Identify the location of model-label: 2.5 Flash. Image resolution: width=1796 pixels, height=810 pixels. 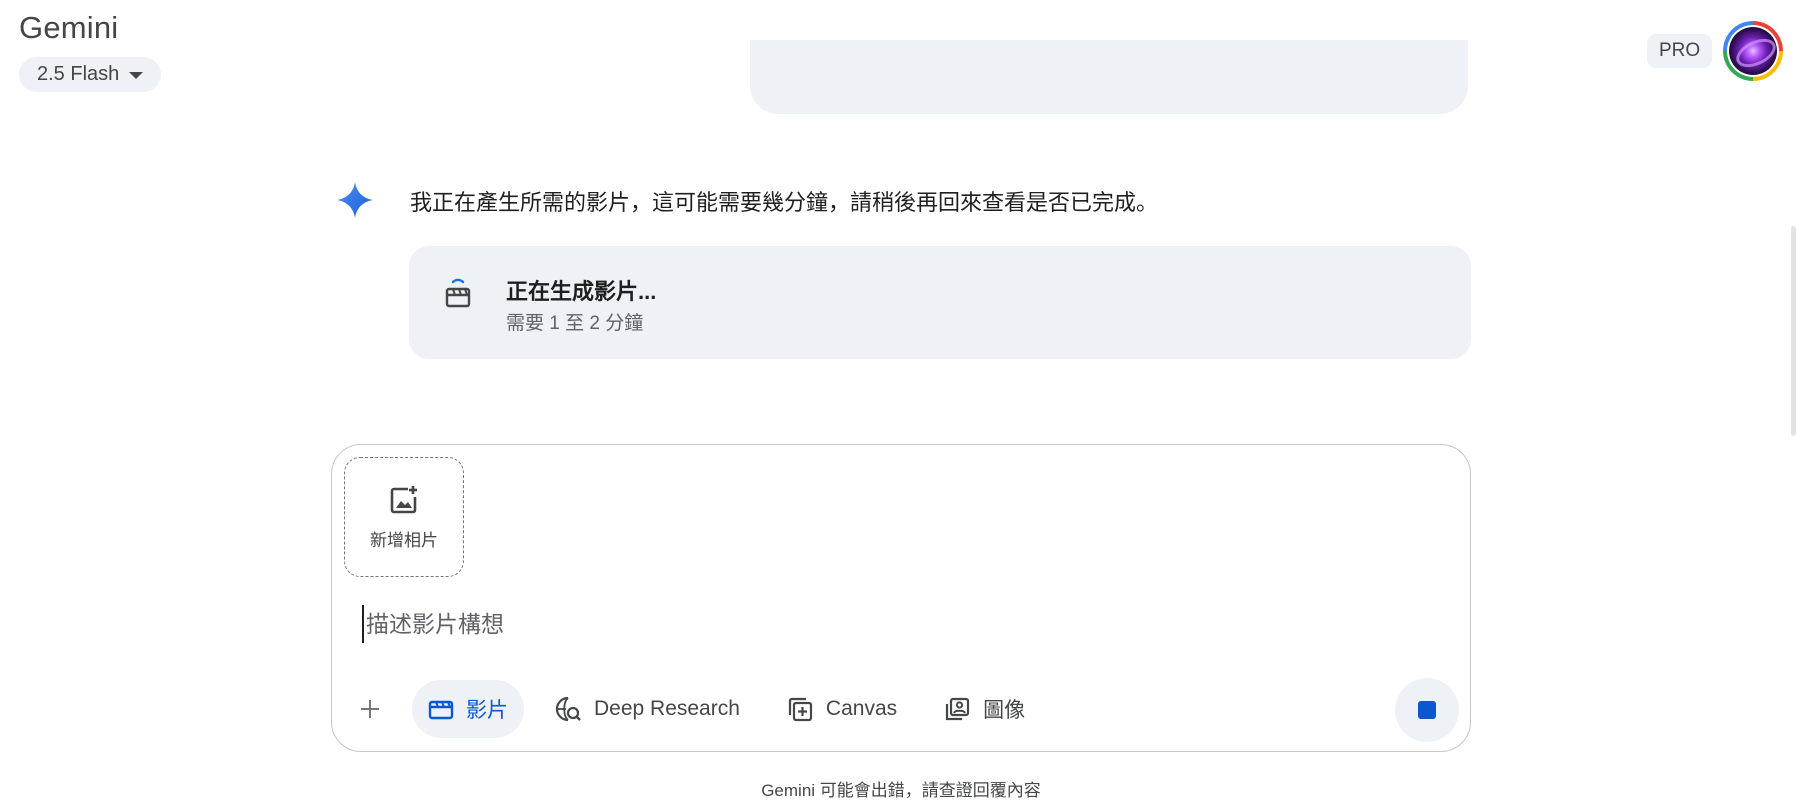
(78, 74).